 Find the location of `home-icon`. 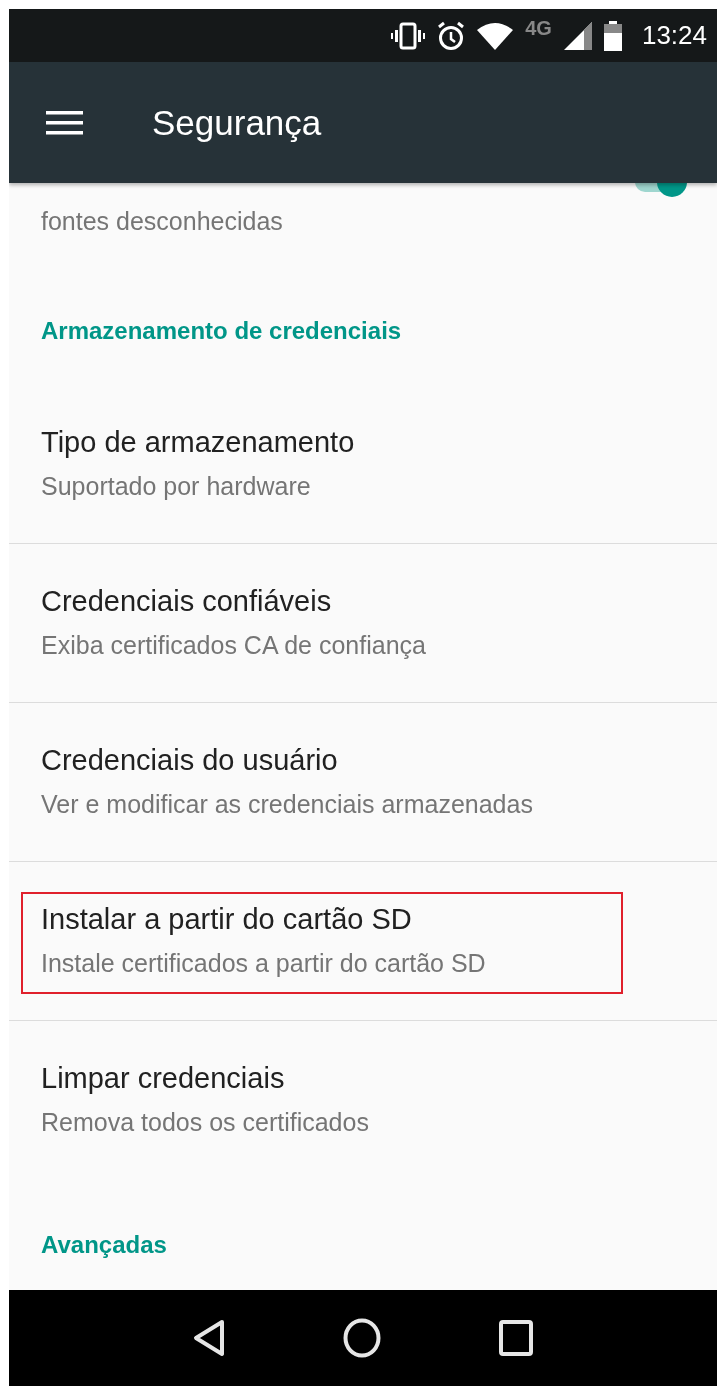

home-icon is located at coordinates (362, 1338).